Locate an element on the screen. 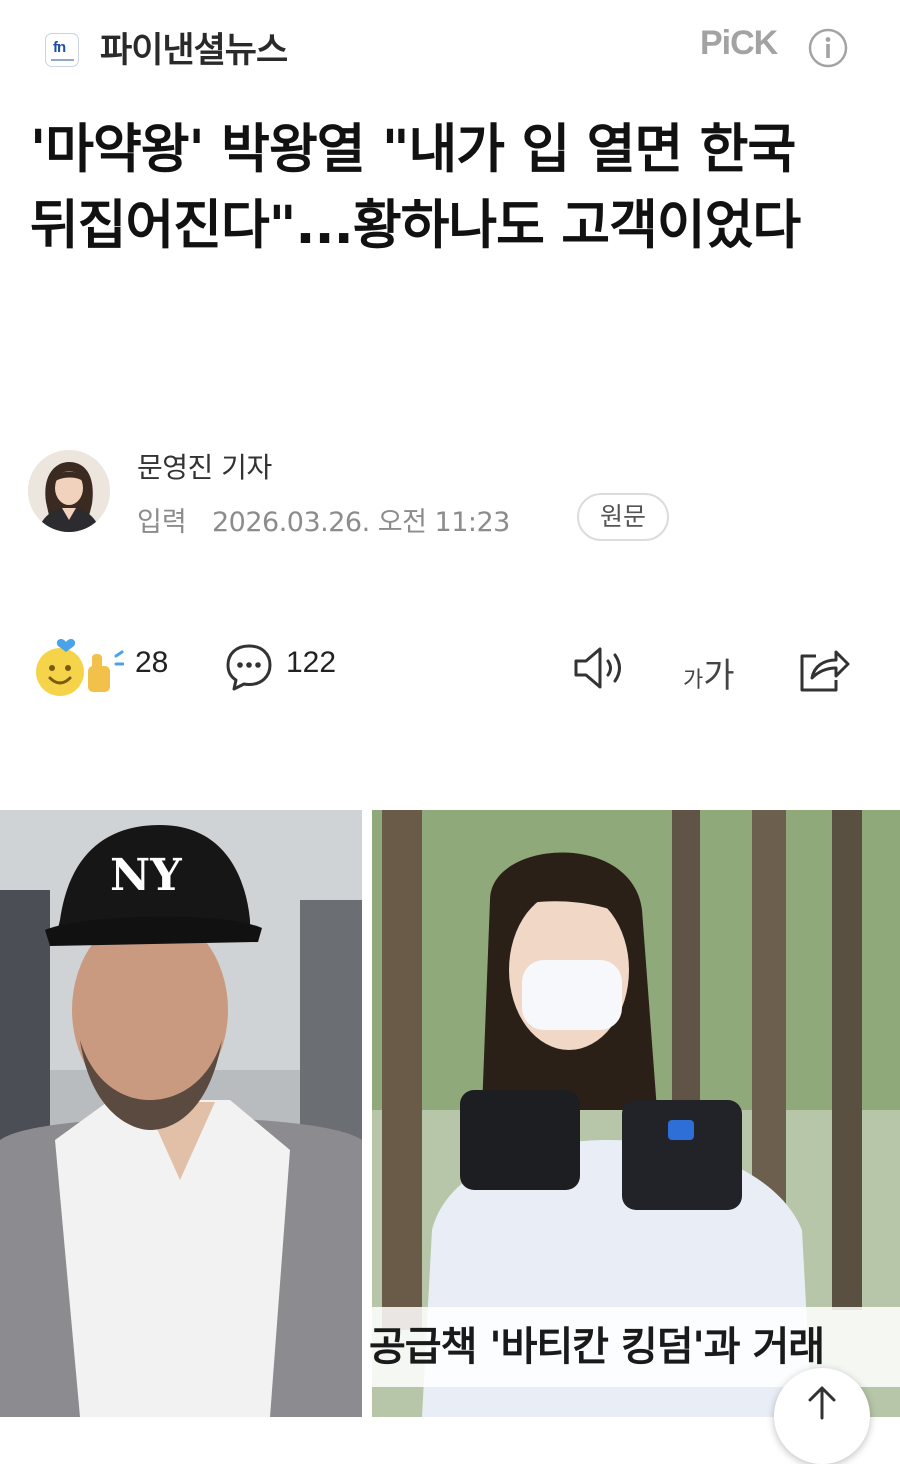 The image size is (900, 1464). article-header: fn 파이낸셜뉴스 PiCK is located at coordinates (450, 48).